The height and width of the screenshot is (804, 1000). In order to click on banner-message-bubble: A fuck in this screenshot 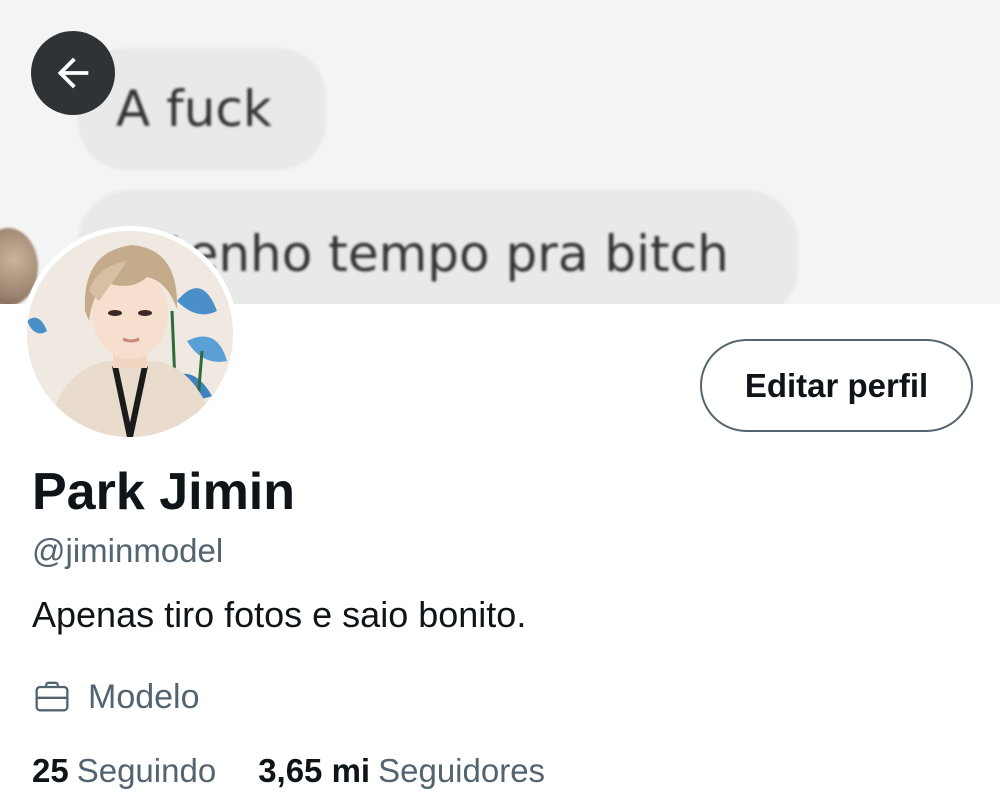, I will do `click(202, 109)`.